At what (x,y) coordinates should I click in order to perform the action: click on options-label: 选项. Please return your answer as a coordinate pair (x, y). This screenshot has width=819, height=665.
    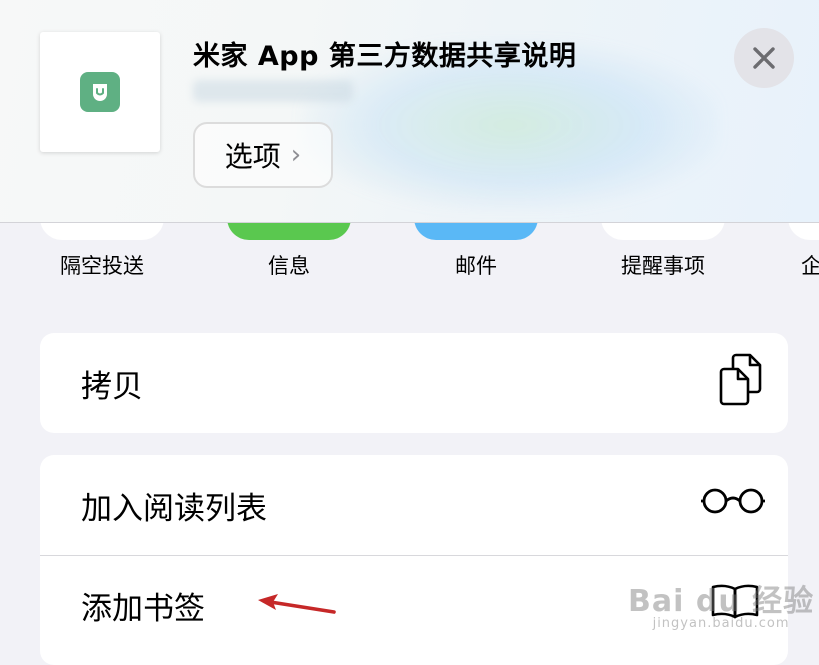
    Looking at the image, I should click on (252, 156).